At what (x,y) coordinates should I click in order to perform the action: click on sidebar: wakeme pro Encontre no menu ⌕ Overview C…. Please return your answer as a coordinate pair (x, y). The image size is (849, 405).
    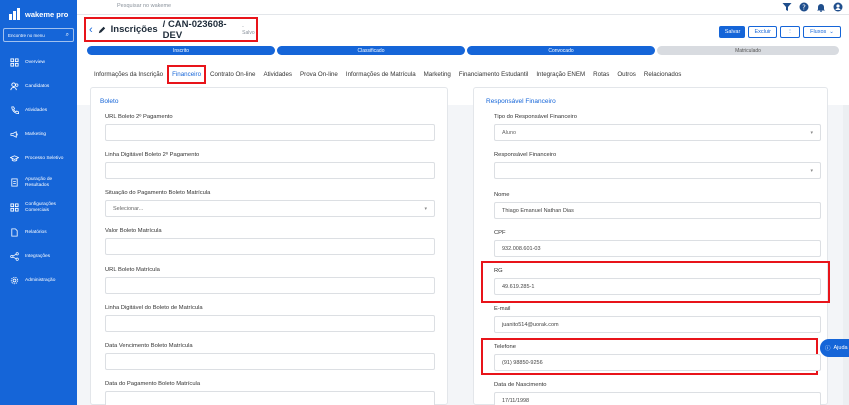
    Looking at the image, I should click on (38, 202).